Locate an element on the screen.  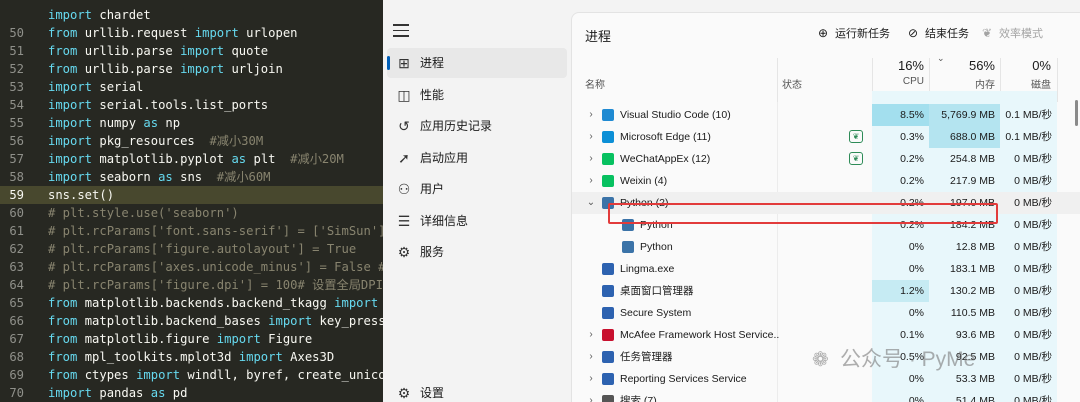
code-line: 57 import matplotlib.pyplot as plt #减小20M is located at coordinates (191, 159).